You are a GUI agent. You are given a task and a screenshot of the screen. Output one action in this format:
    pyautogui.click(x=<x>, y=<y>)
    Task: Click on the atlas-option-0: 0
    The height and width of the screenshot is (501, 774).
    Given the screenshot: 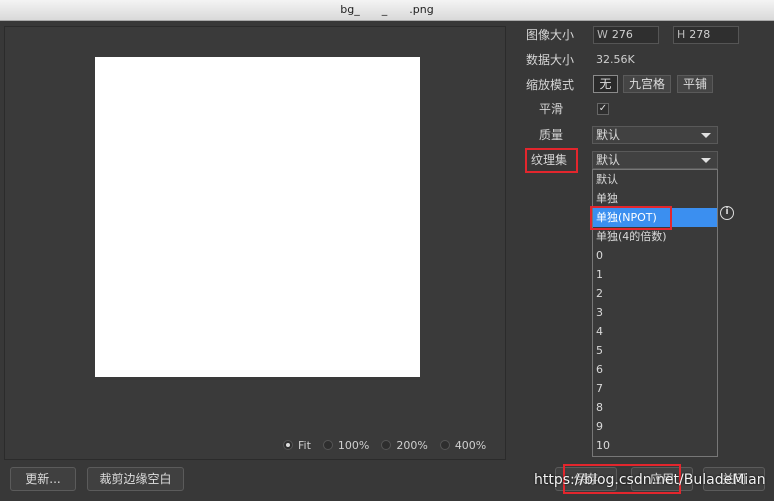 What is the action you would take?
    pyautogui.click(x=655, y=255)
    